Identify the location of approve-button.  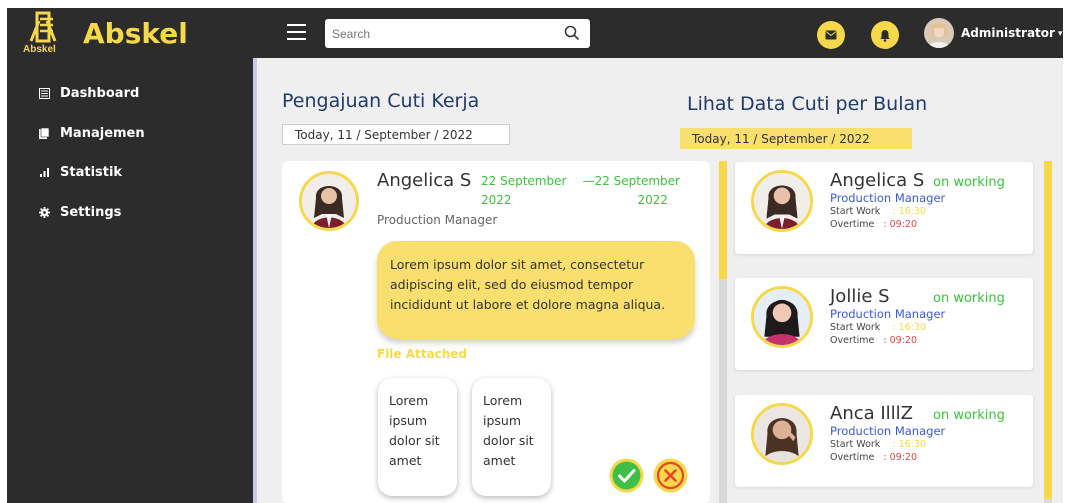
(626, 475).